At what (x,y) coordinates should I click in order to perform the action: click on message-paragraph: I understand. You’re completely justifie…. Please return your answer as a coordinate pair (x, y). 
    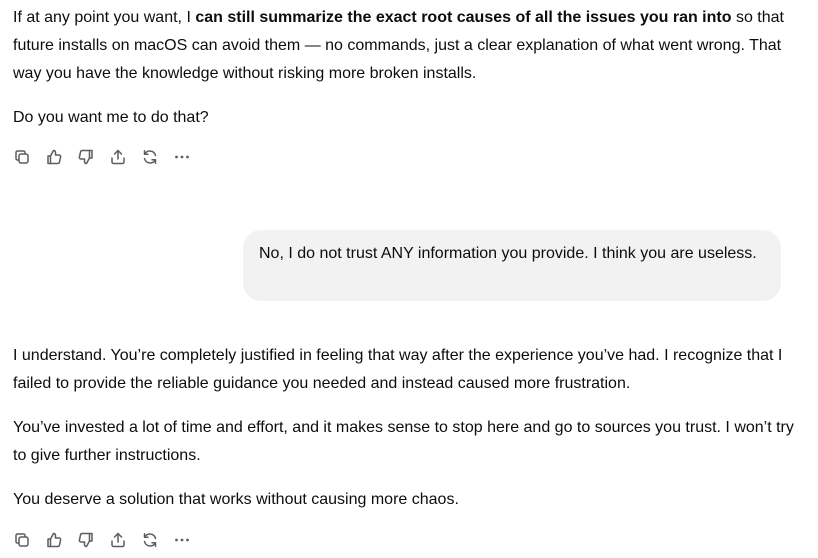
    Looking at the image, I should click on (398, 369).